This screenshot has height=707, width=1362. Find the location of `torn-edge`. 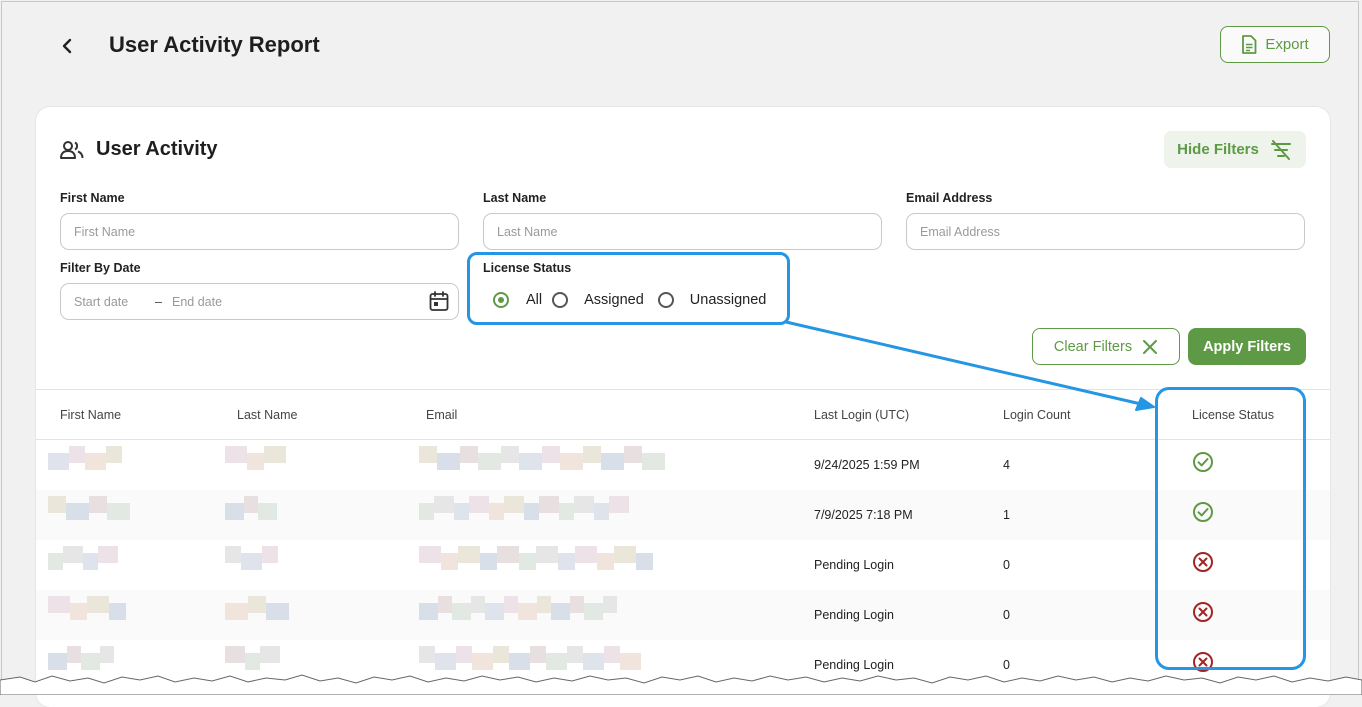

torn-edge is located at coordinates (681, 684).